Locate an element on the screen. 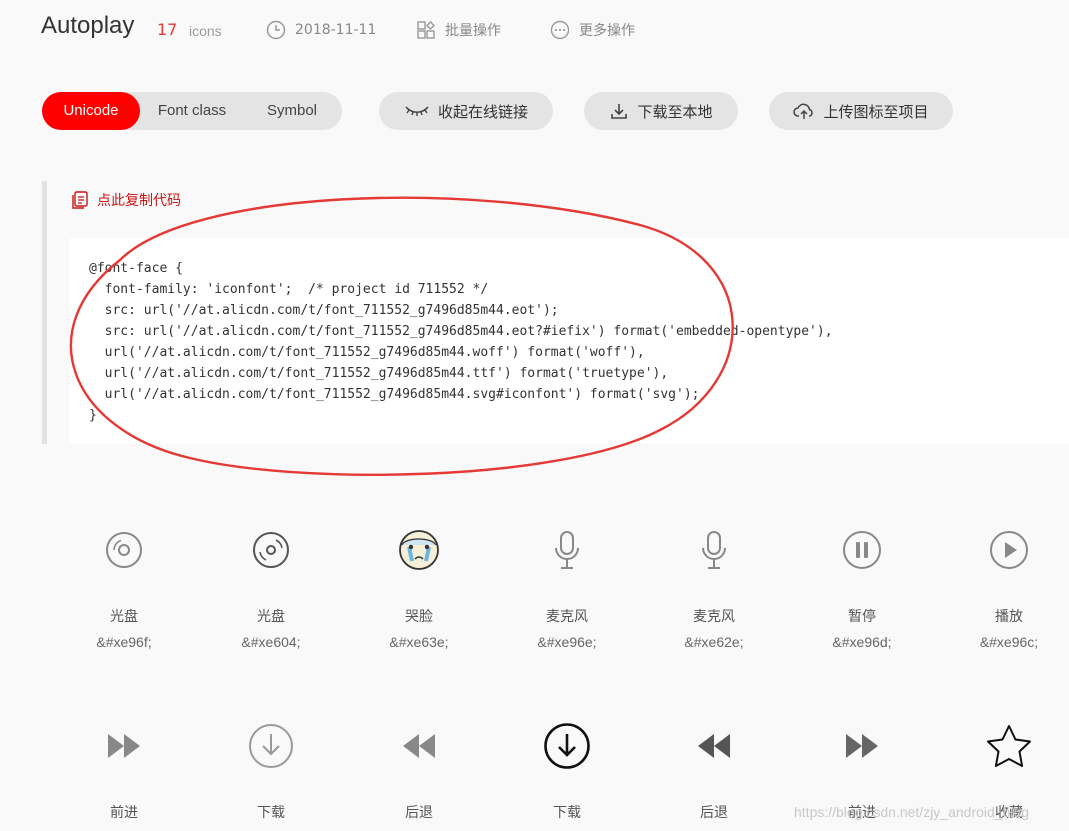 The image size is (1069, 831). icon-code: &#xe96d; is located at coordinates (862, 642).